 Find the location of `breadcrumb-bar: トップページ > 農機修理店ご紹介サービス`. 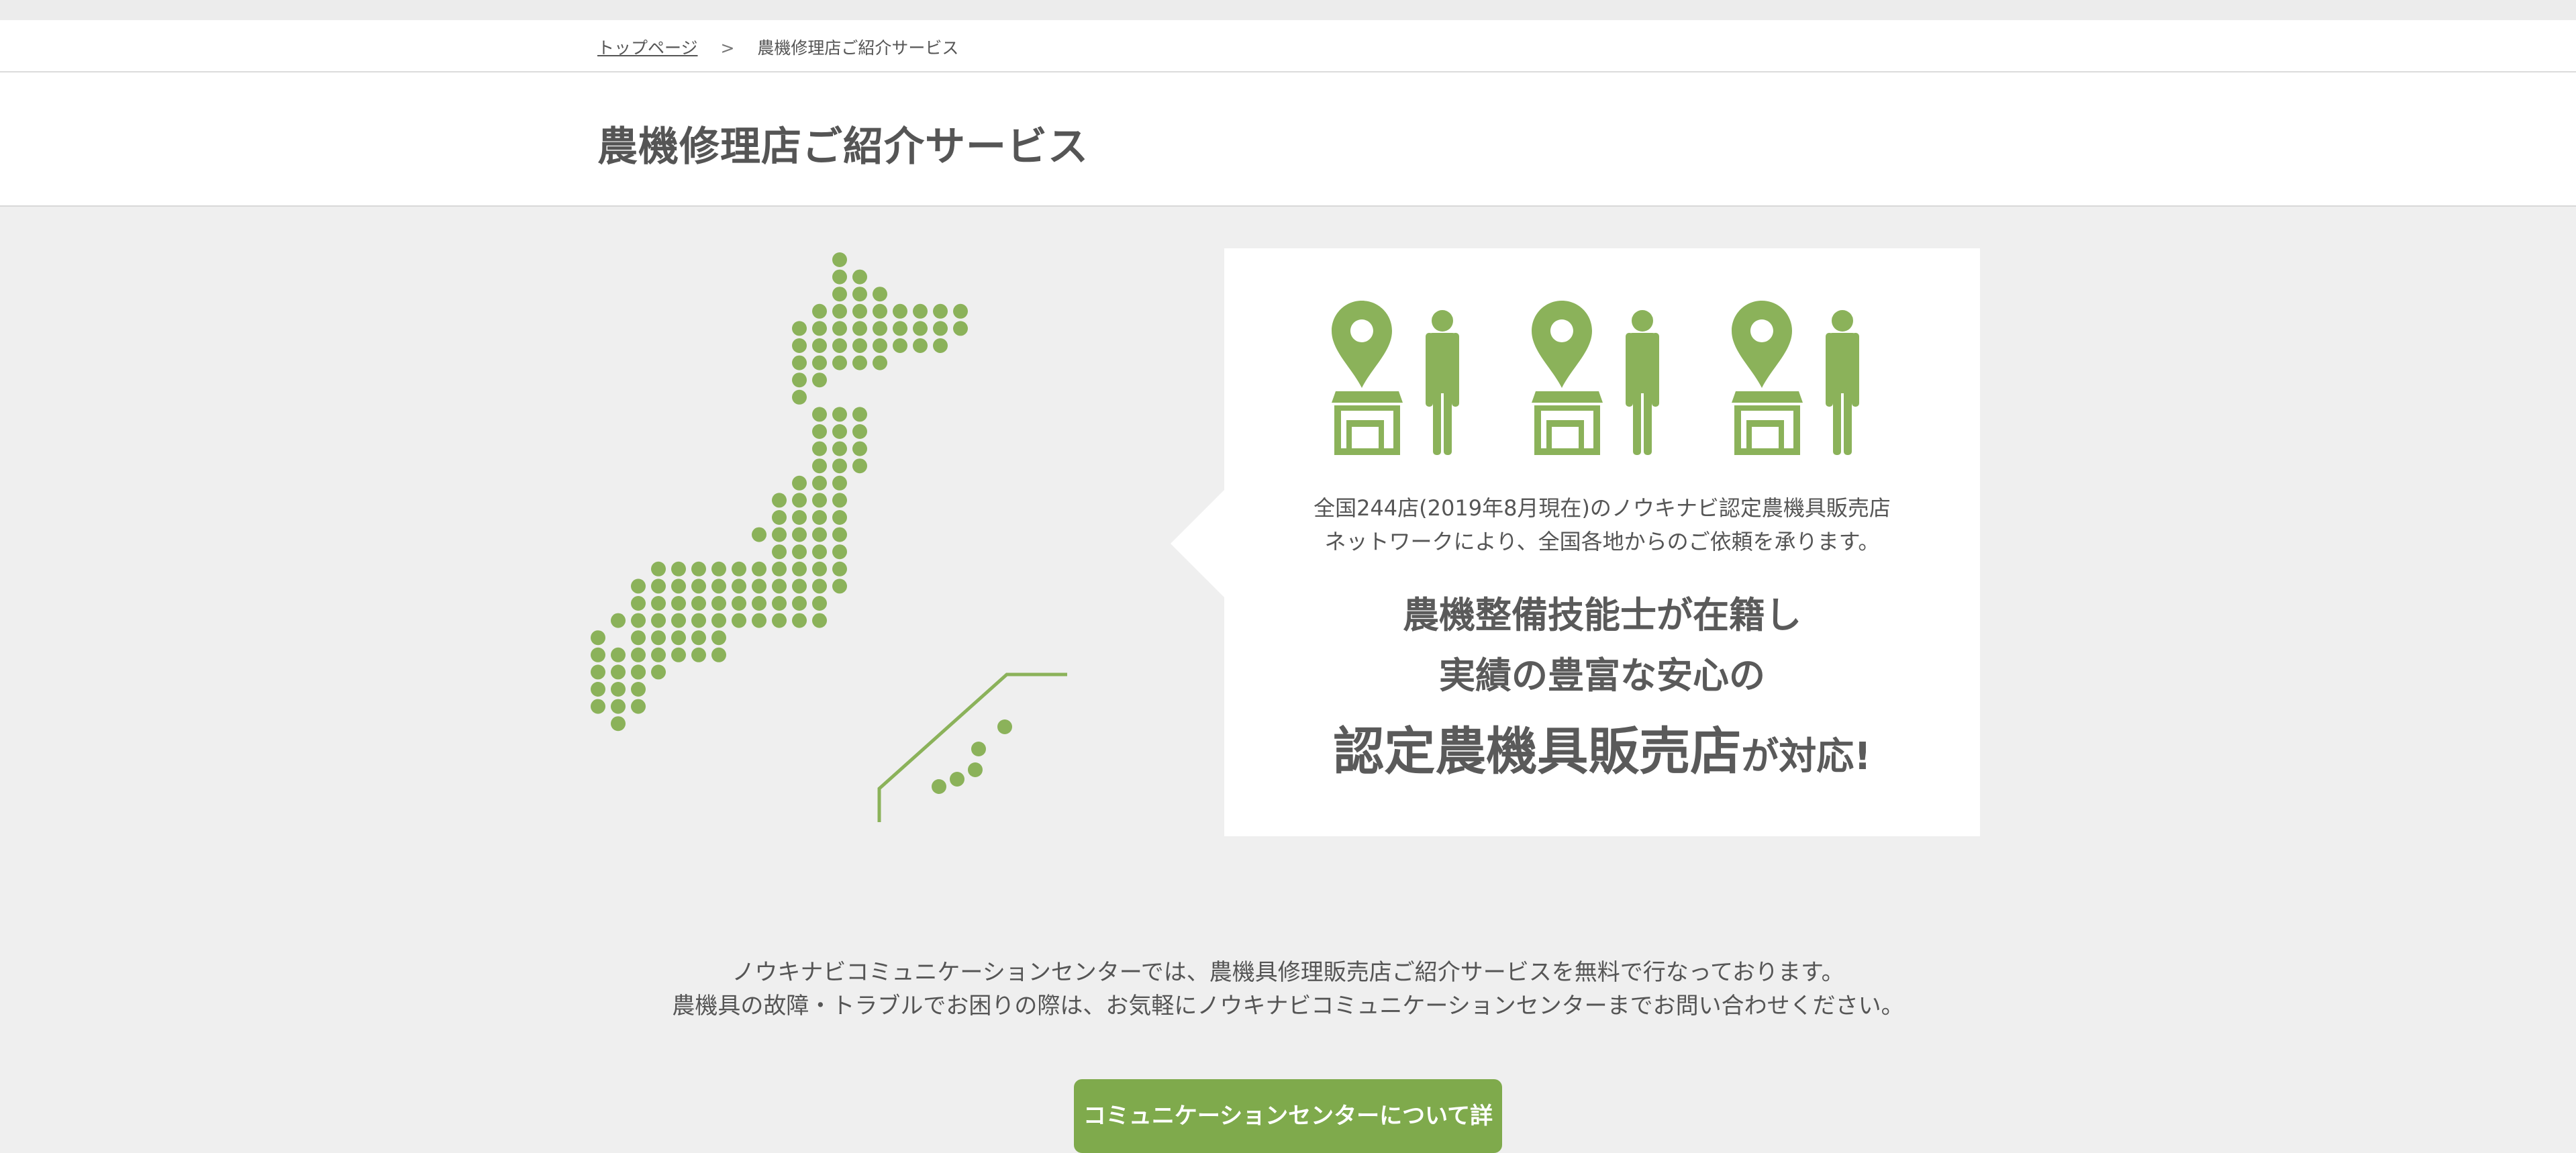

breadcrumb-bar: トップページ > 農機修理店ご紹介サービス is located at coordinates (1288, 46).